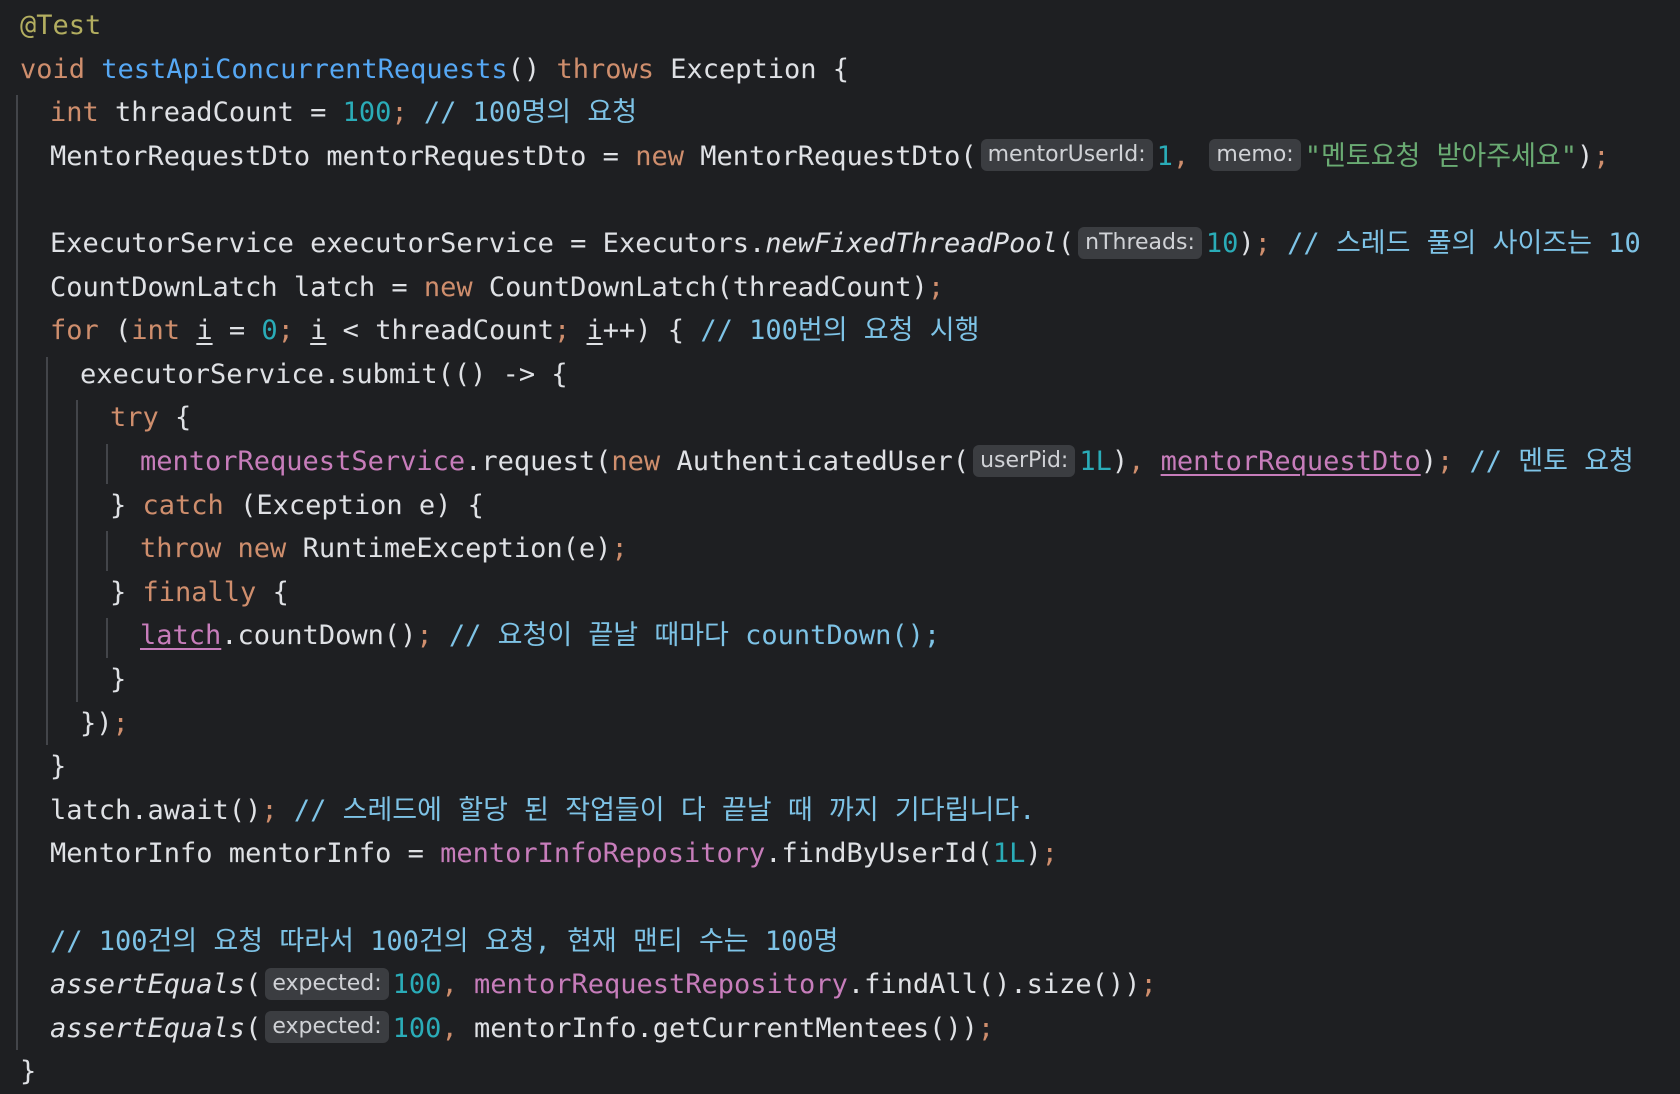 The width and height of the screenshot is (1680, 1094). I want to click on code-token: latch.await(), so click(156, 810).